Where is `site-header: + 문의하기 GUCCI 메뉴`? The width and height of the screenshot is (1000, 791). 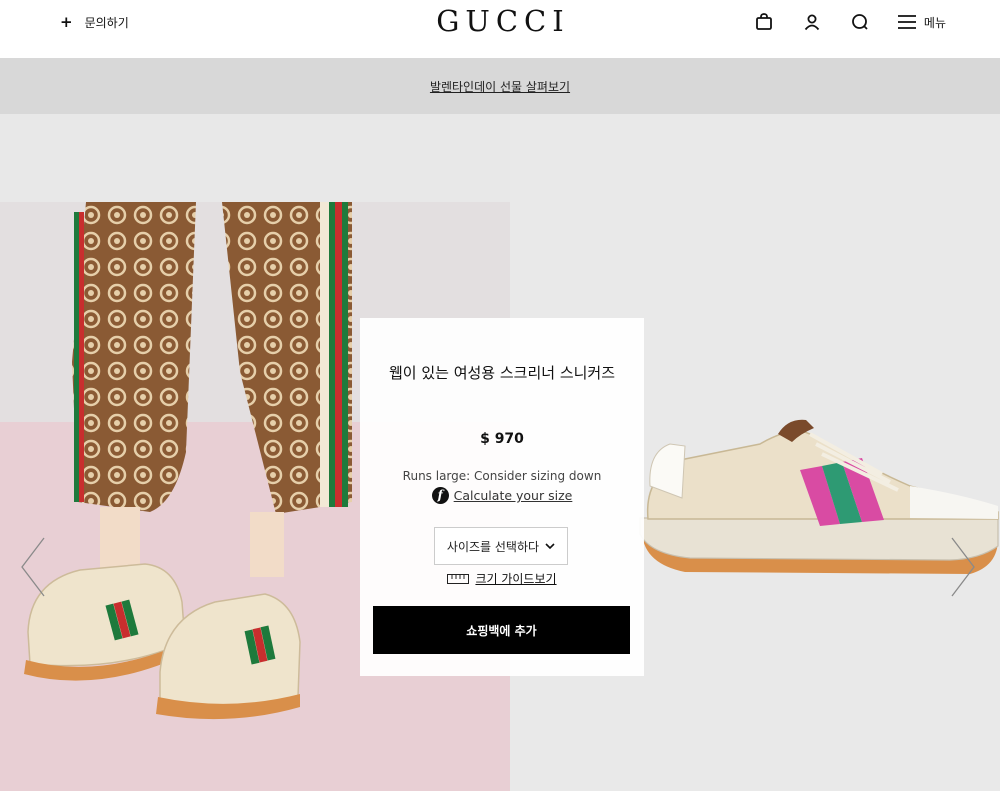
site-header: + 문의하기 GUCCI 메뉴 is located at coordinates (500, 29).